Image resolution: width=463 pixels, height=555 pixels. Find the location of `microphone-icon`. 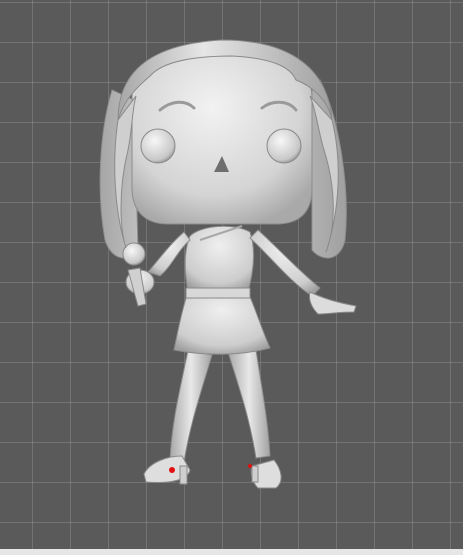

microphone-icon is located at coordinates (134, 254).